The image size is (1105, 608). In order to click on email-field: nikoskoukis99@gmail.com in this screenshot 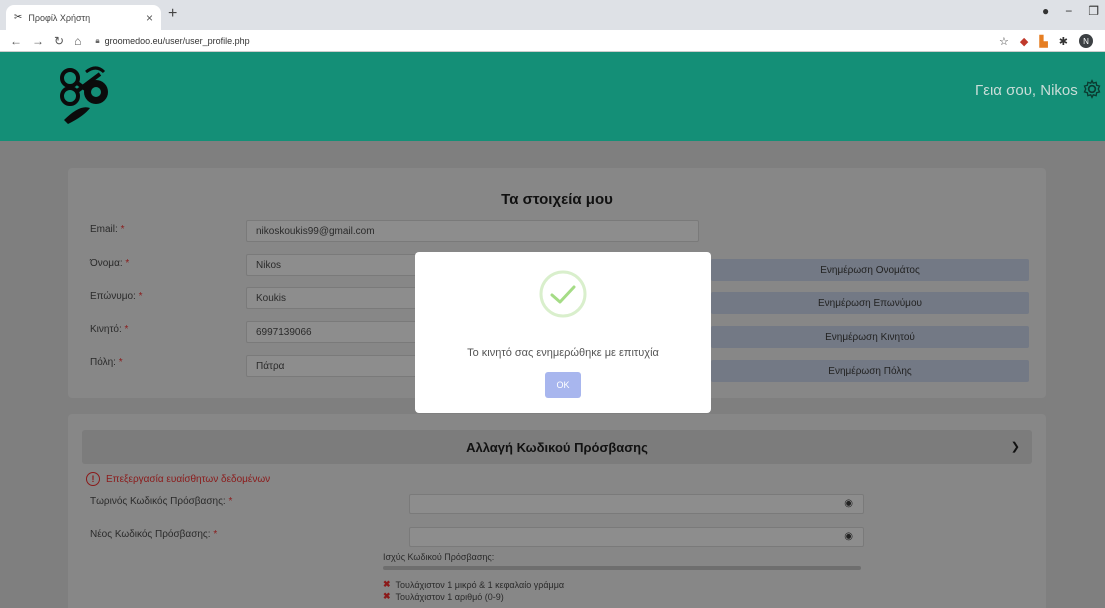, I will do `click(472, 231)`.